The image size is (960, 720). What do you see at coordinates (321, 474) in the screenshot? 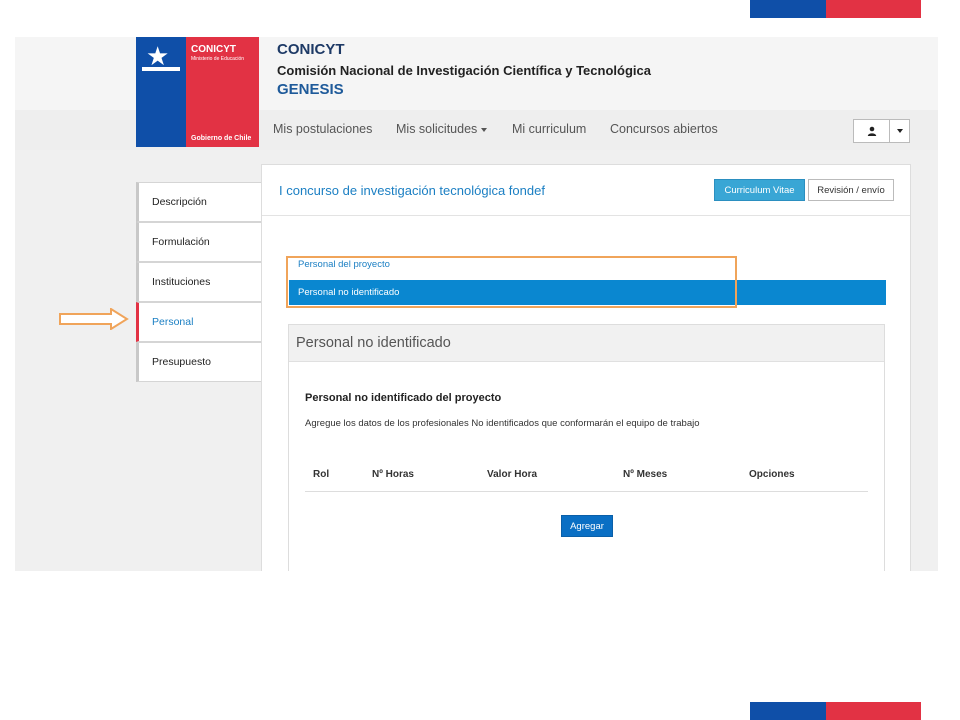
I see `column-header-rol: Rol` at bounding box center [321, 474].